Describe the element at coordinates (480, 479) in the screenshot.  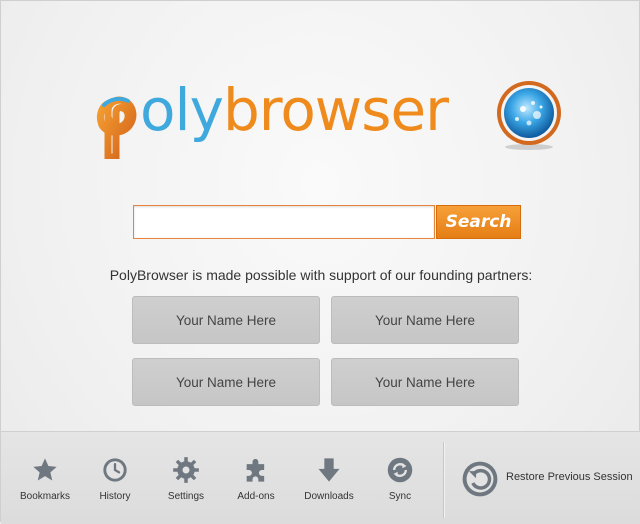
I see `restore-icon` at that location.